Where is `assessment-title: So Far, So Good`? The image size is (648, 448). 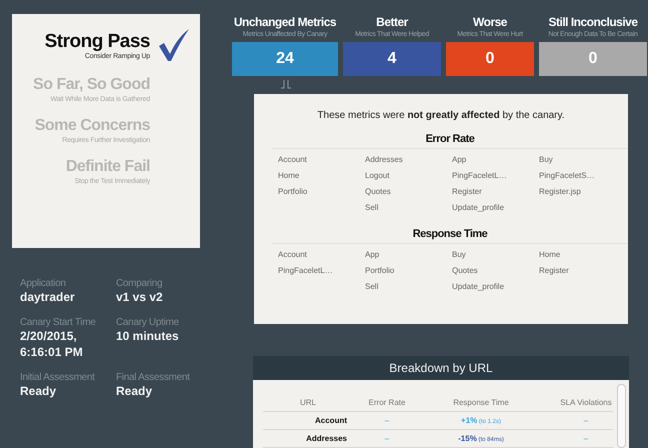 assessment-title: So Far, So Good is located at coordinates (91, 85).